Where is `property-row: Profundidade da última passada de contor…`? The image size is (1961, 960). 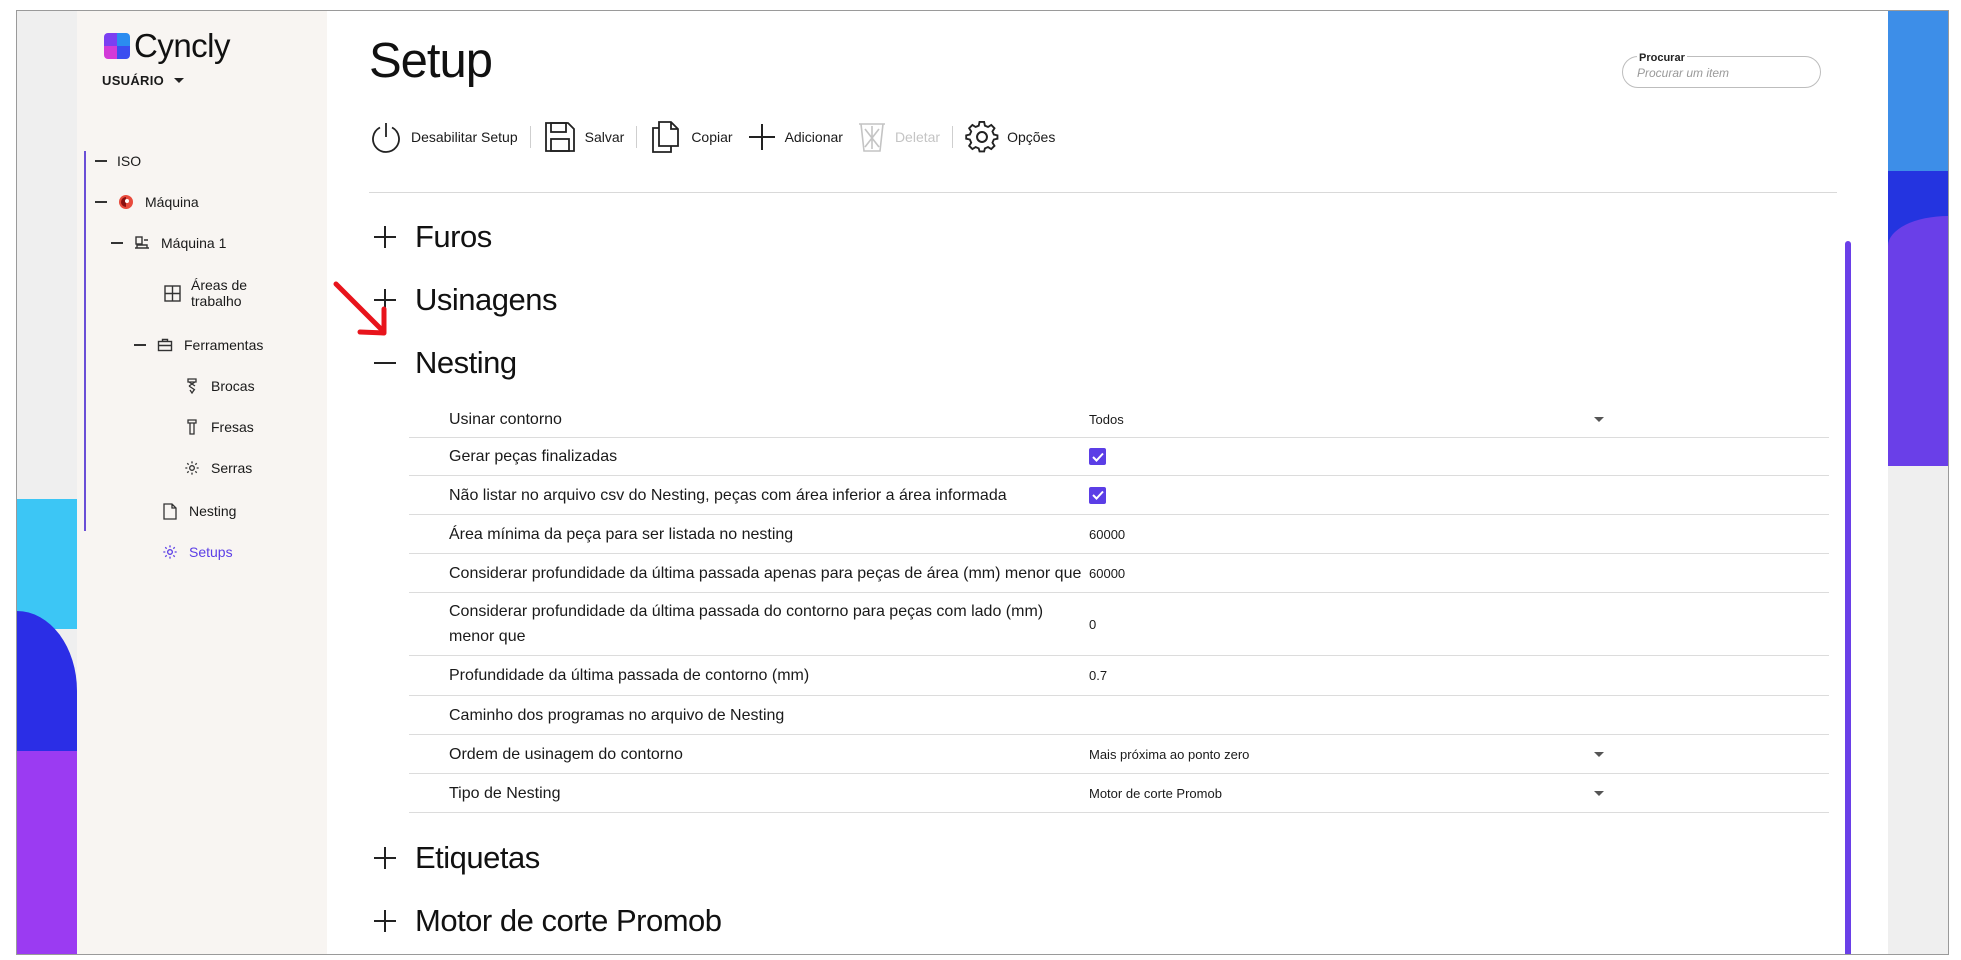
property-row: Profundidade da última passada de contor… is located at coordinates (1119, 676).